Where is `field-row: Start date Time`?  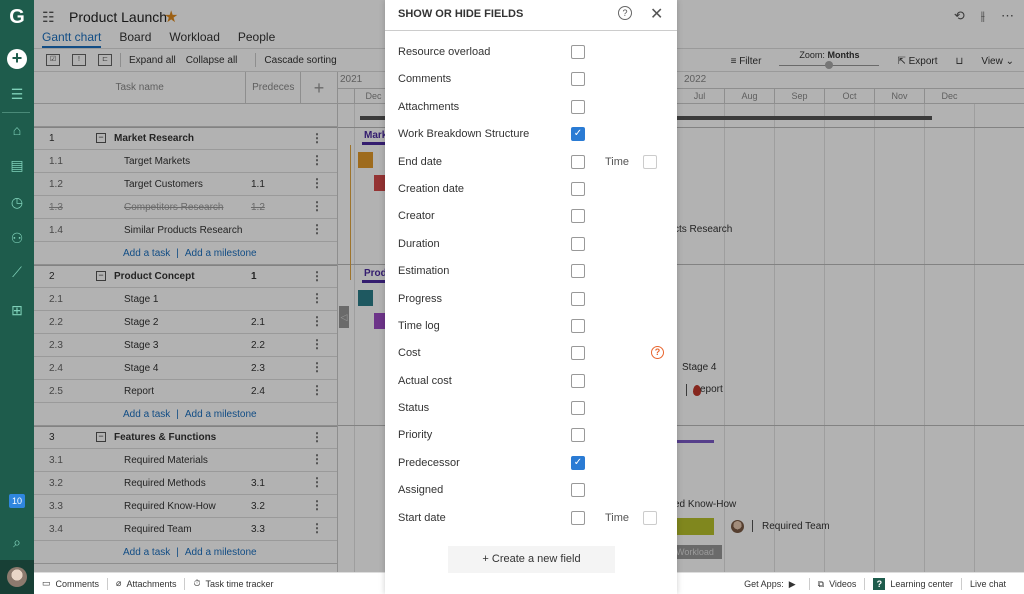
field-row: Start date Time is located at coordinates (531, 518).